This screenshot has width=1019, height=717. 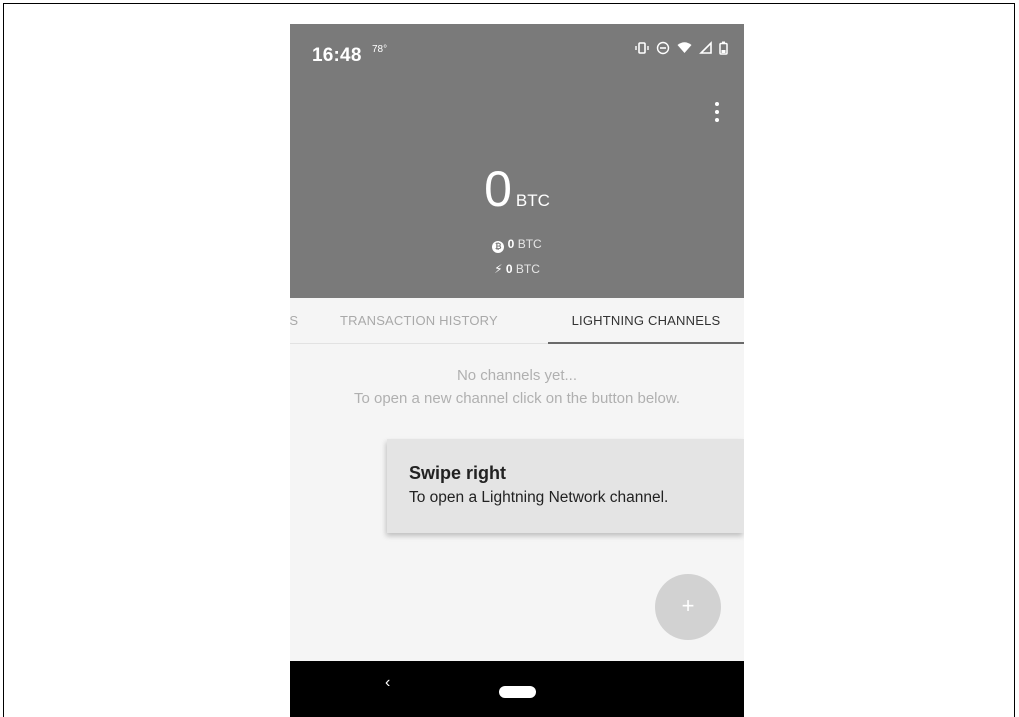 I want to click on onchain-balance: ₿ 0 BTC, so click(x=517, y=245).